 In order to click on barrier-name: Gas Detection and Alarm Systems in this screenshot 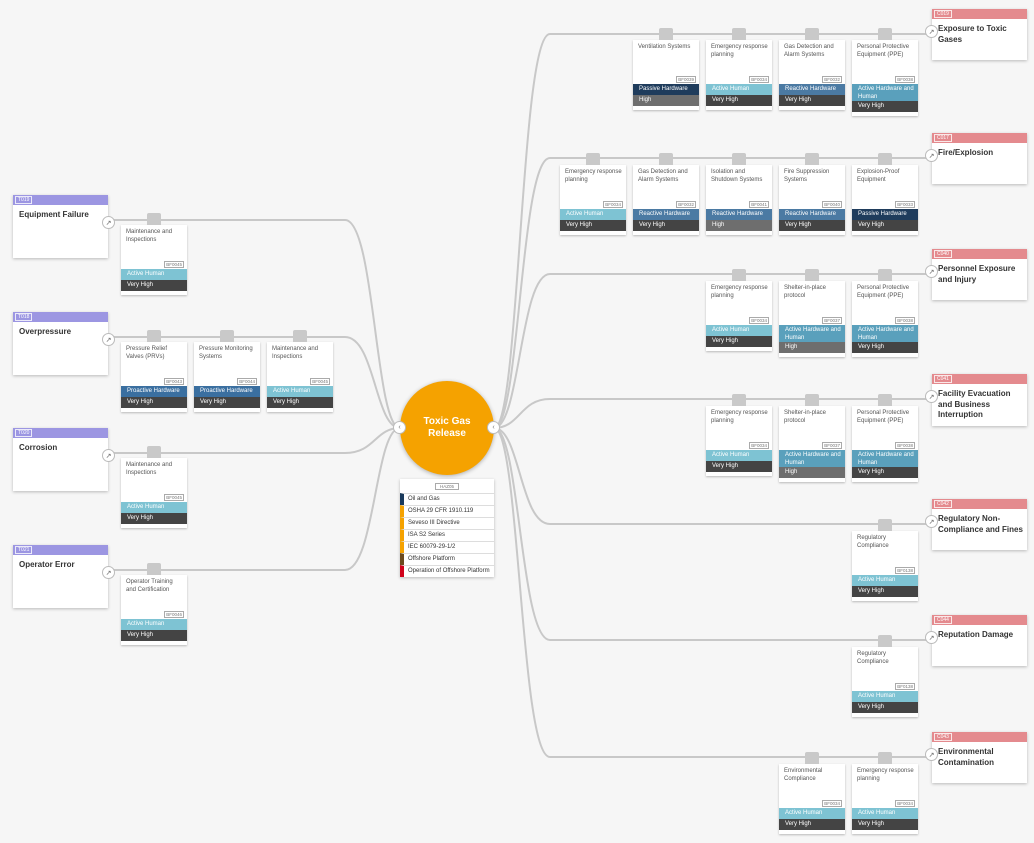, I will do `click(809, 51)`.